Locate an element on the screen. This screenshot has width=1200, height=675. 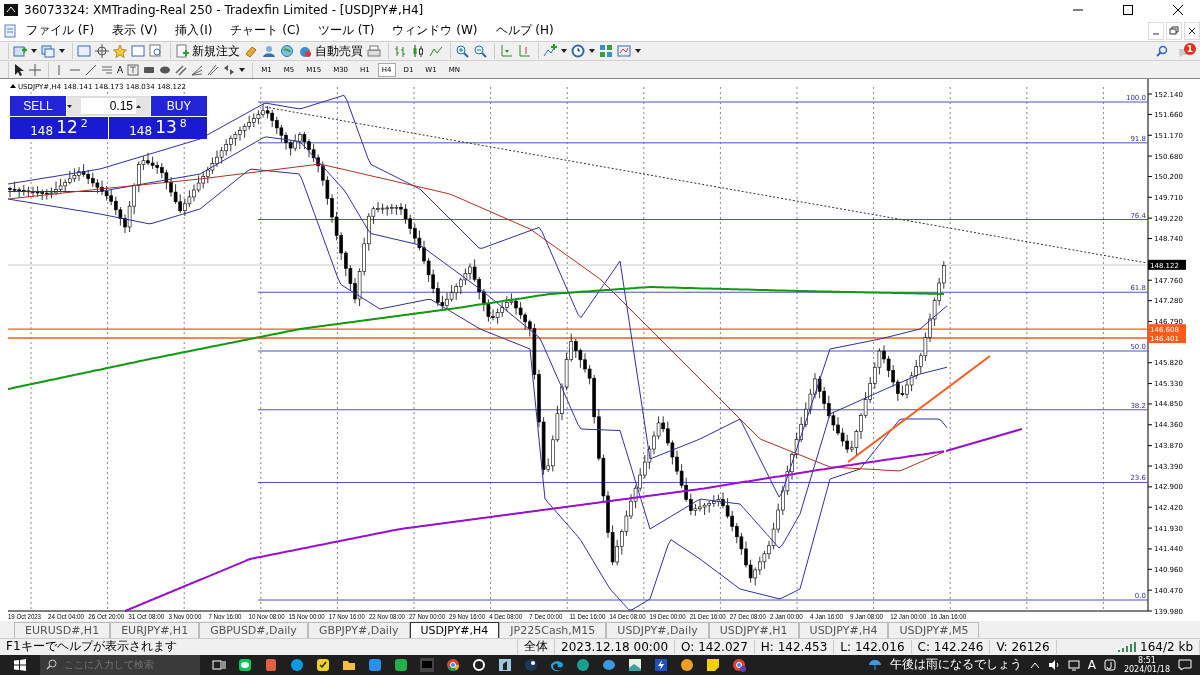
notifications-icon is located at coordinates (1185, 665).